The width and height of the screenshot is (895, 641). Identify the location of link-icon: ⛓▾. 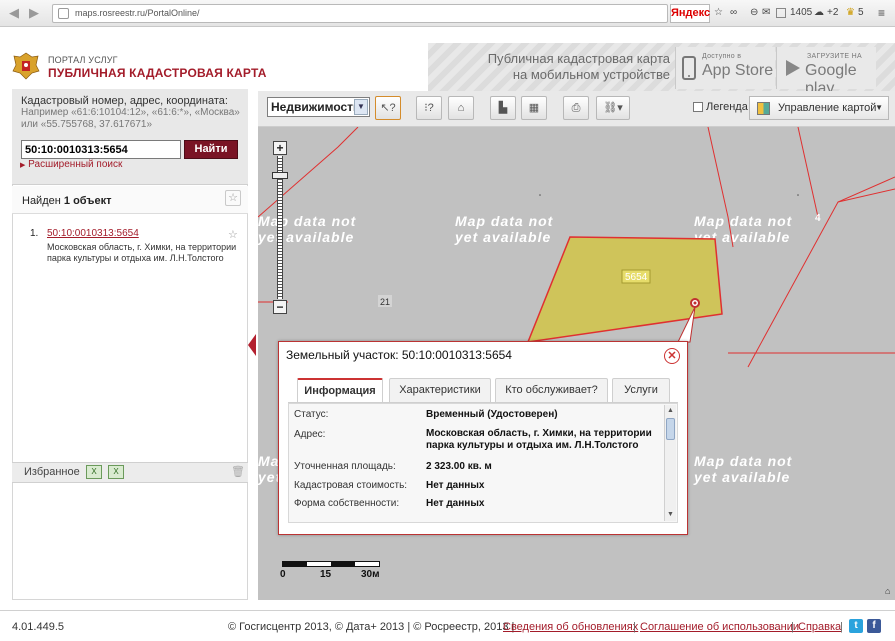
(613, 108).